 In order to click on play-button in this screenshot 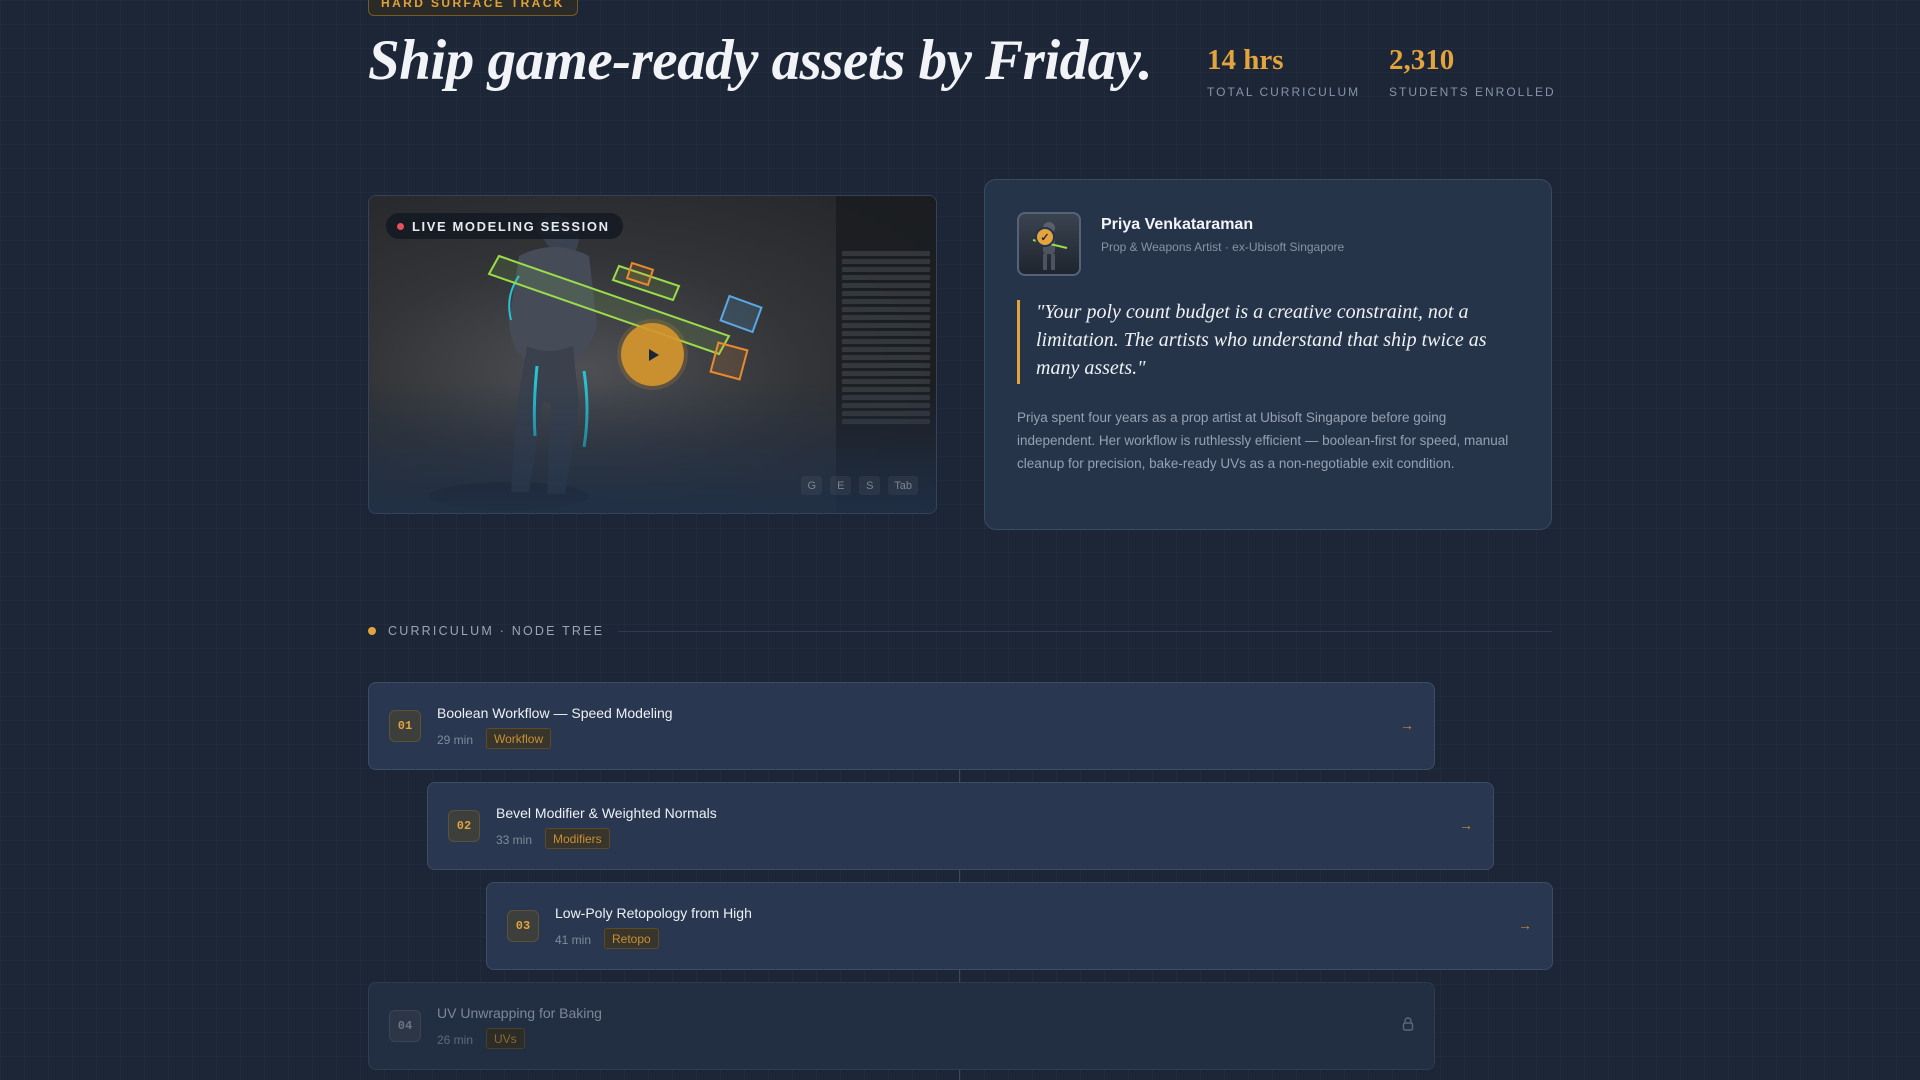, I will do `click(652, 354)`.